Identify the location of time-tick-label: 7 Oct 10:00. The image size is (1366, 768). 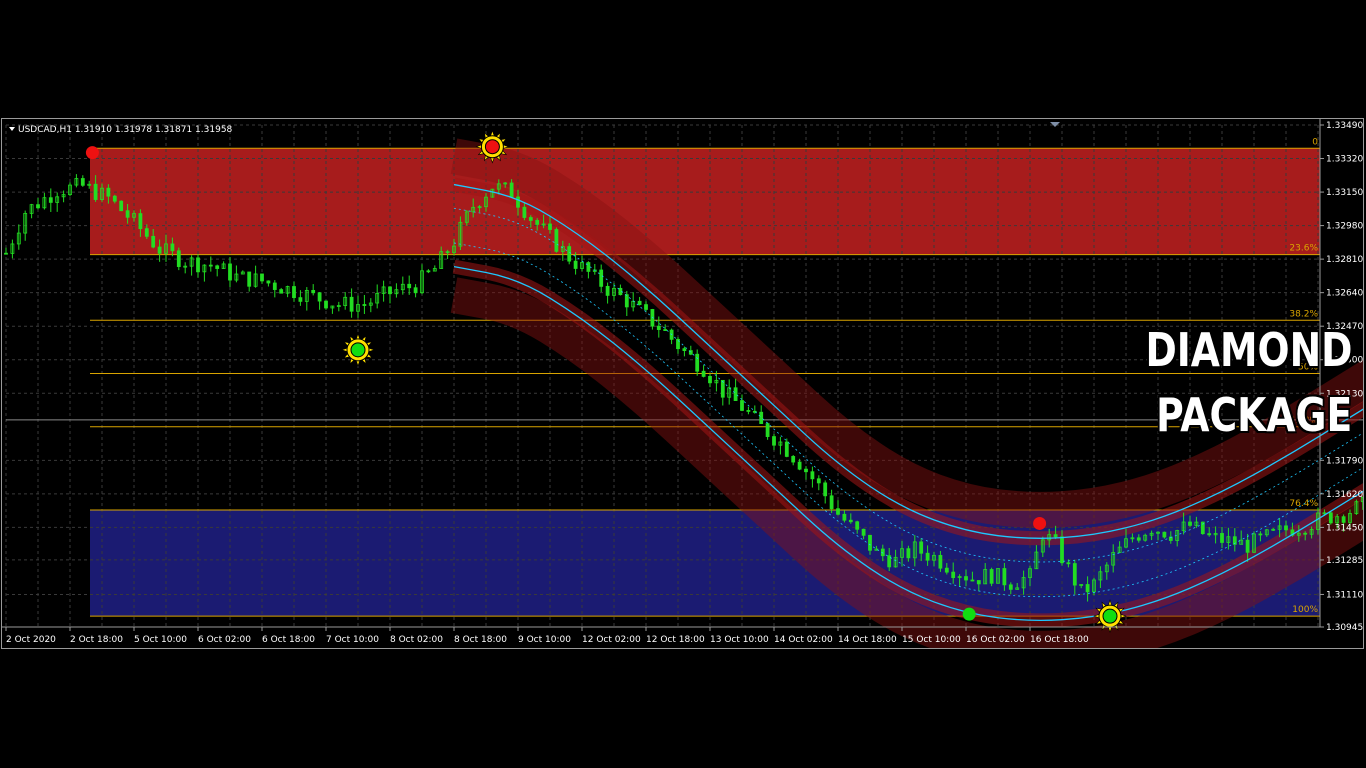
(352, 640).